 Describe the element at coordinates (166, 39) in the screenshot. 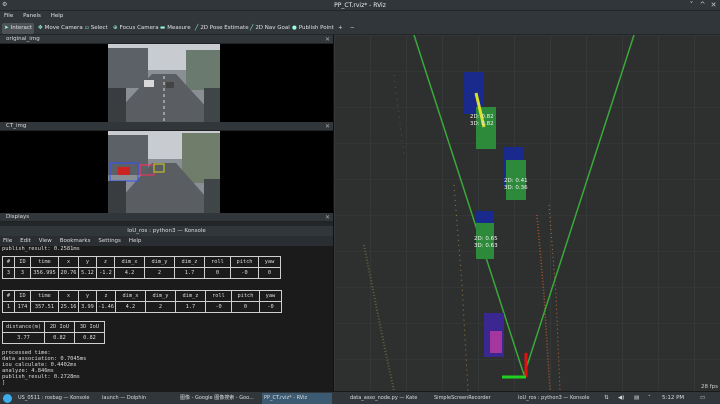

I see `original-img-panel-header: original_img ✕` at that location.